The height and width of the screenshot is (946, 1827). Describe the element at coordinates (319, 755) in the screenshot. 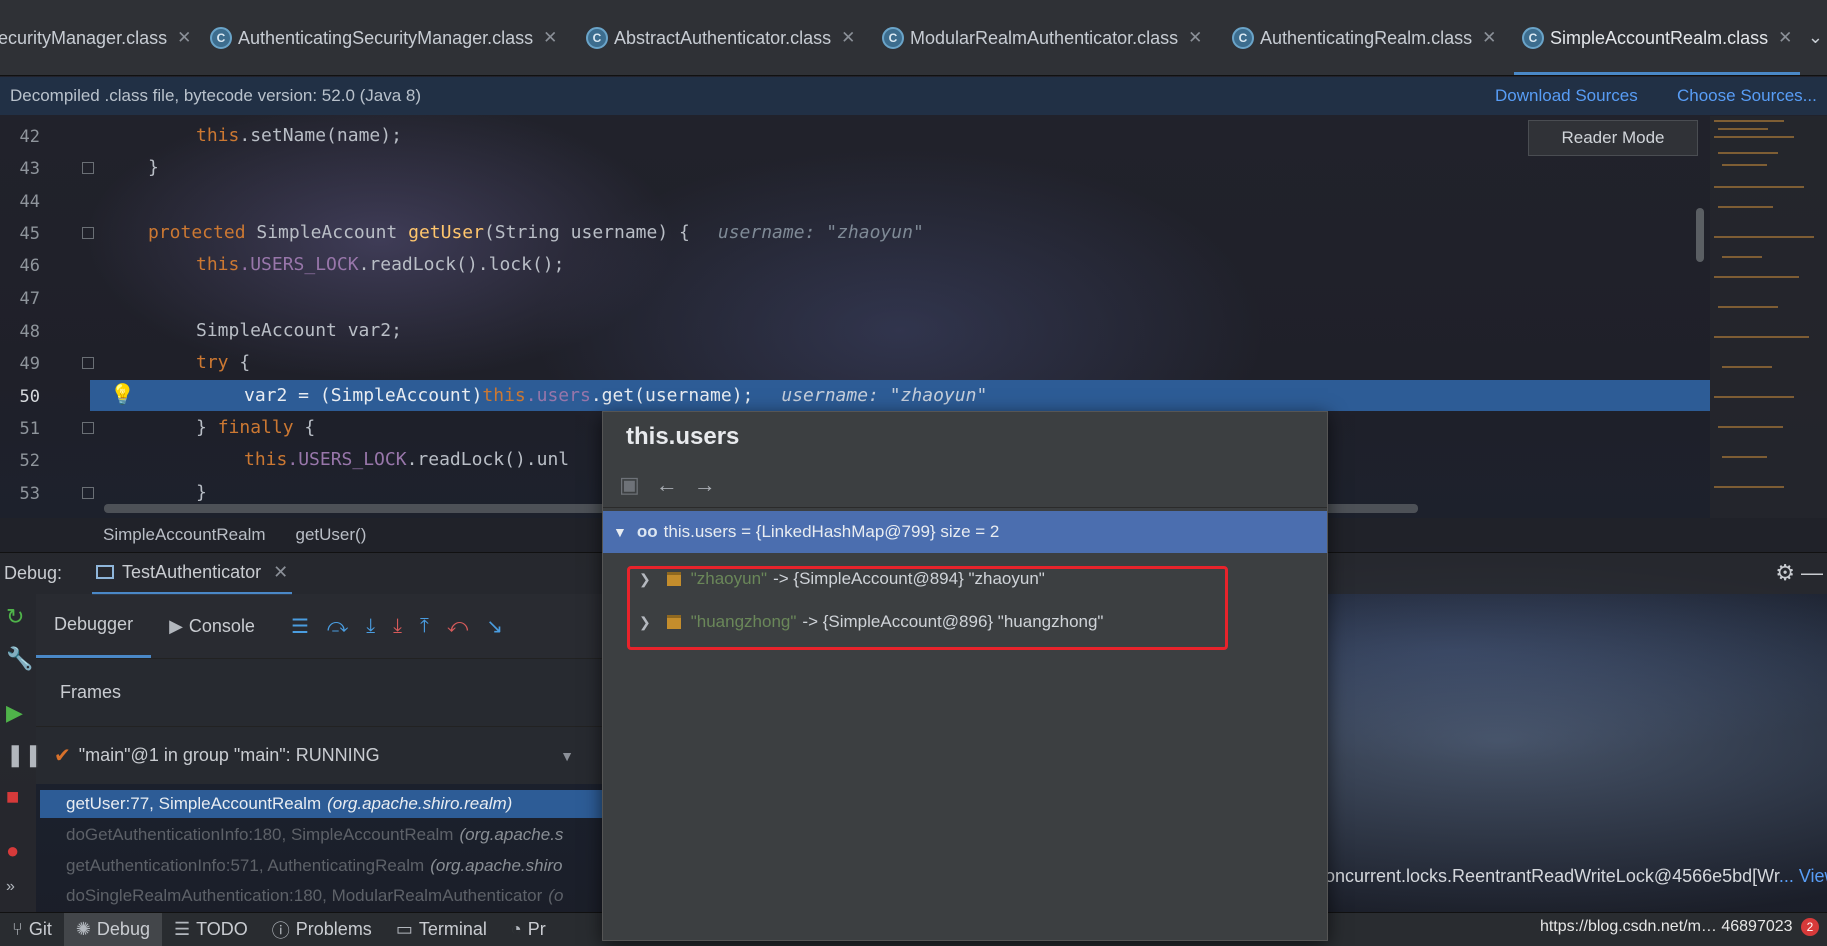

I see `thread-selector: ✔ "main"@1 in group "main": RUNNING ▼` at that location.